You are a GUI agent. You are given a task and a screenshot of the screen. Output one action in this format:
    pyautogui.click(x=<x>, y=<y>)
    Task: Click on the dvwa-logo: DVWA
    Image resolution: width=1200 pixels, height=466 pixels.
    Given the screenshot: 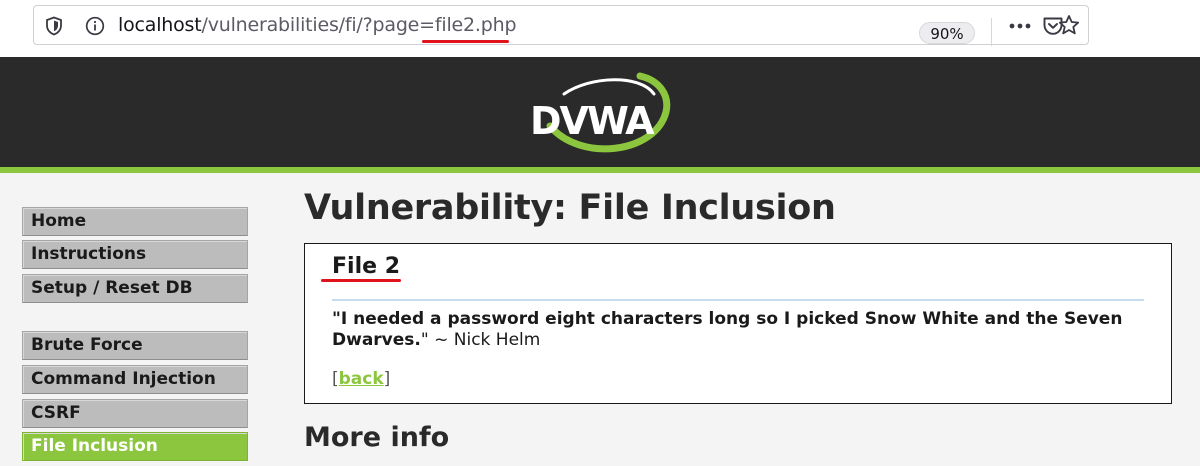 What is the action you would take?
    pyautogui.click(x=600, y=114)
    